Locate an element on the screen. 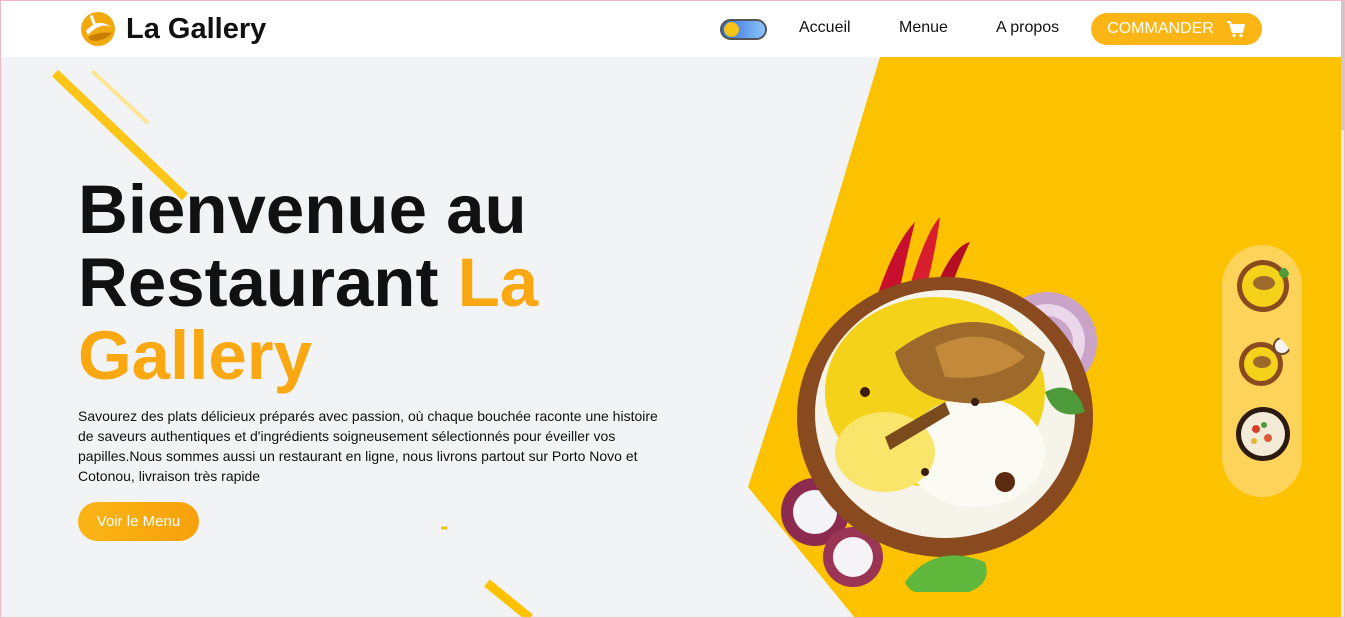  nav-link-accueil: Accueil is located at coordinates (825, 28).